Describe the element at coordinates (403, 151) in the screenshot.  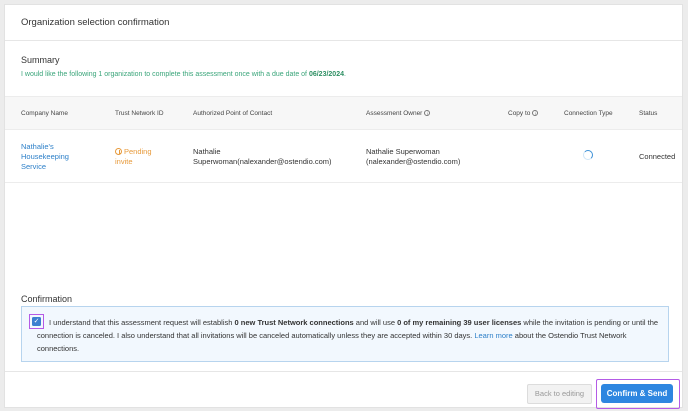
I see `owner-name: Nathalie Superwoman` at that location.